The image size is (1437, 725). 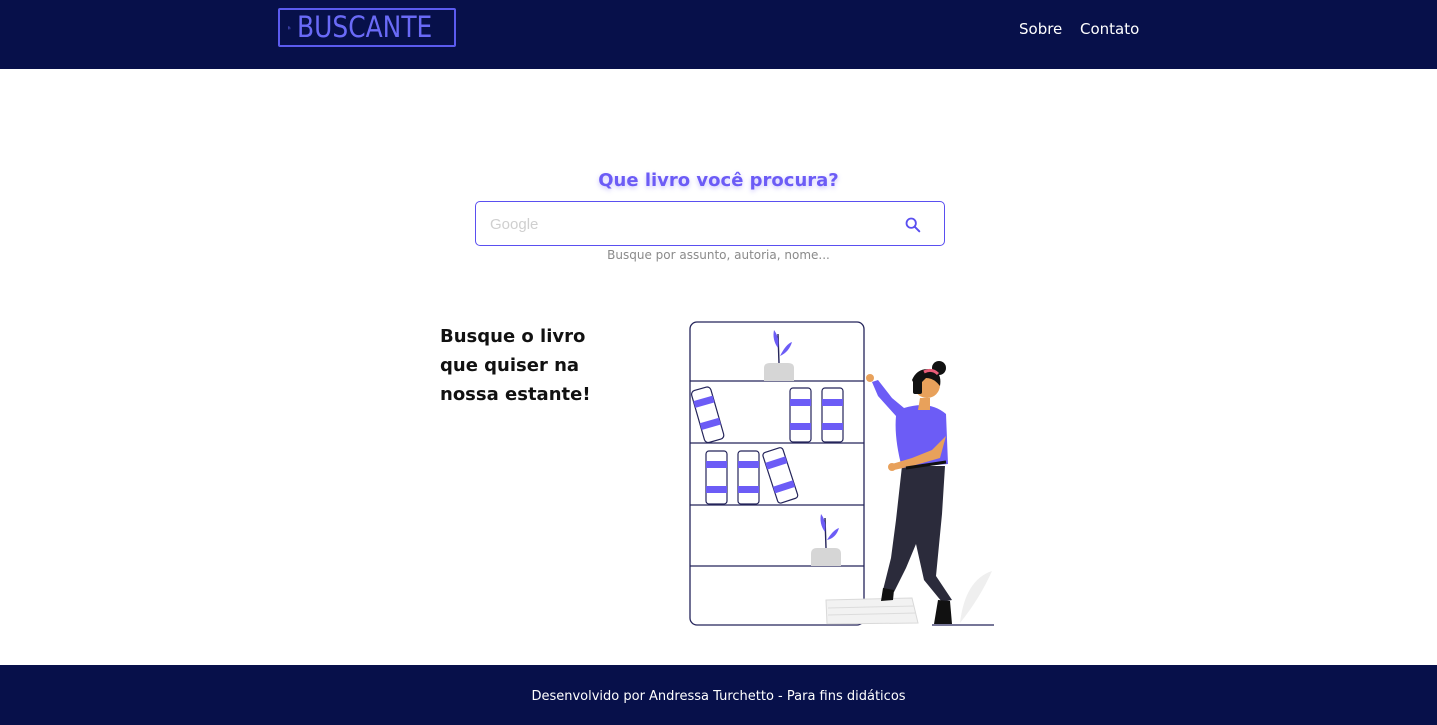 What do you see at coordinates (515, 394) in the screenshot?
I see `promo-line: nossa estante!` at bounding box center [515, 394].